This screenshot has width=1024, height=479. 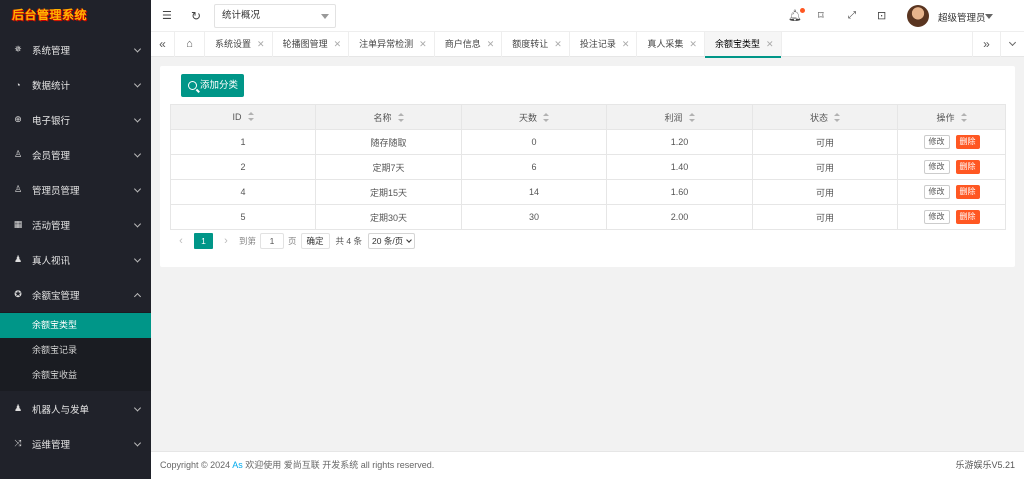 What do you see at coordinates (534, 117) in the screenshot?
I see `column-header-days: 天数` at bounding box center [534, 117].